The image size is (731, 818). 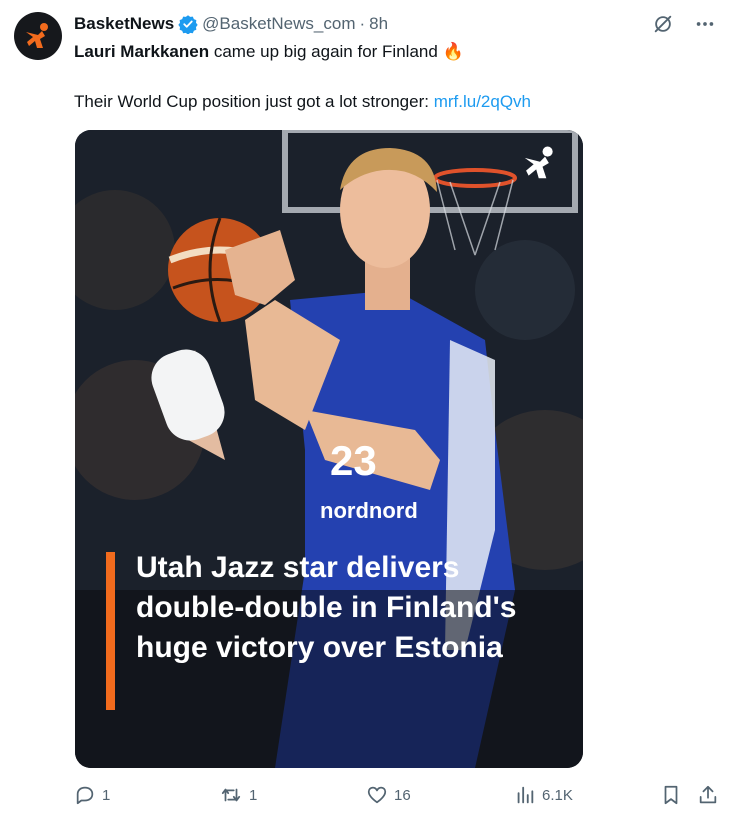 I want to click on reply-icon, so click(x=85, y=795).